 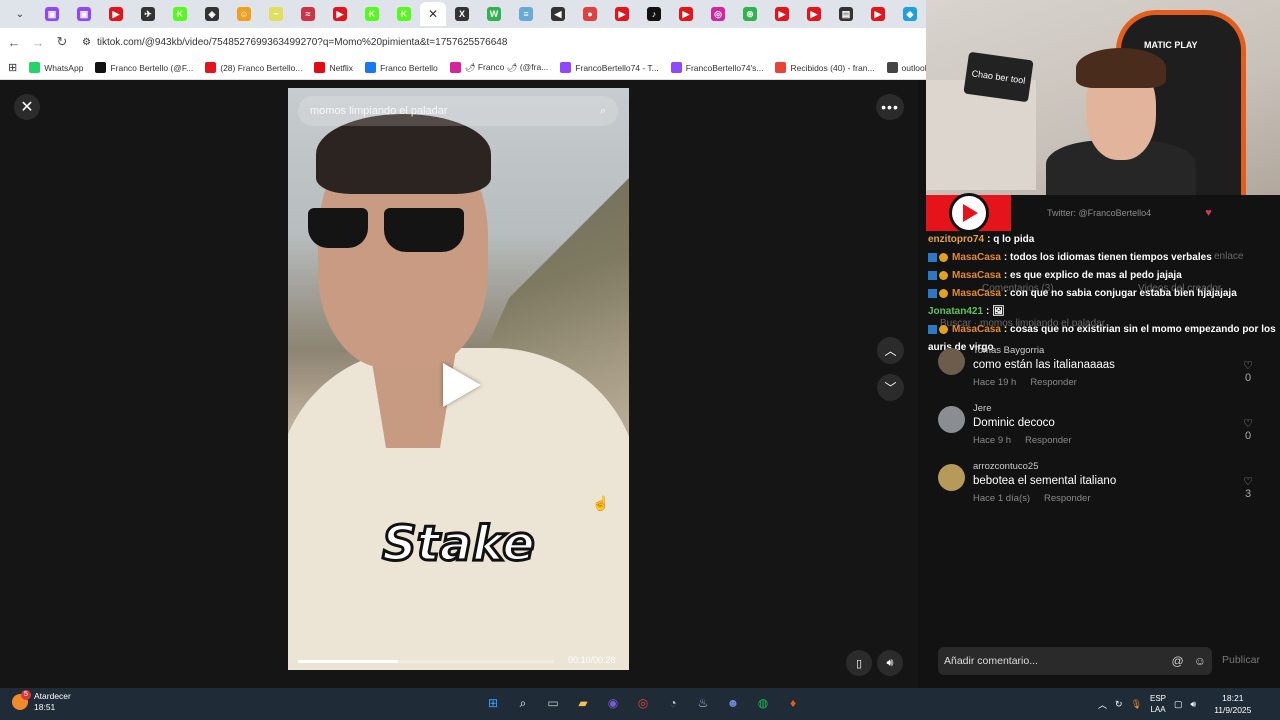 What do you see at coordinates (1002, 498) in the screenshot?
I see `comment-time: Hace 1 día(s)` at bounding box center [1002, 498].